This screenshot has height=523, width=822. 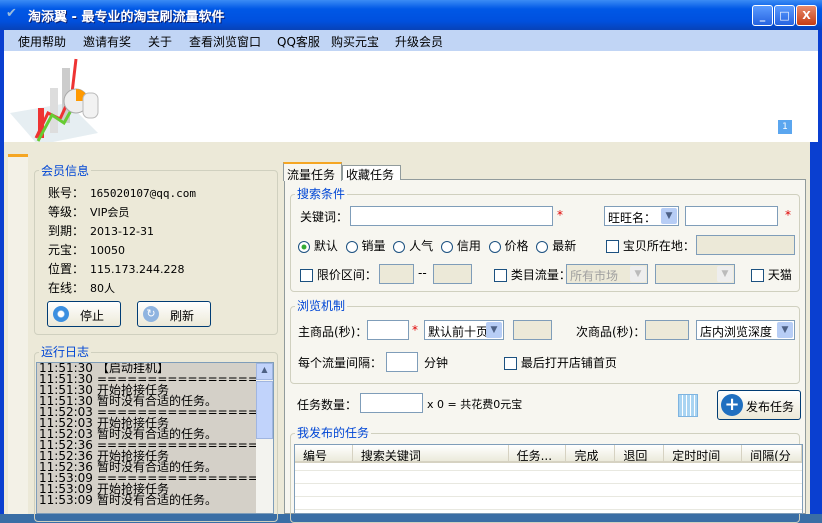 I want to click on column-header: 定时时间, so click(x=703, y=453).